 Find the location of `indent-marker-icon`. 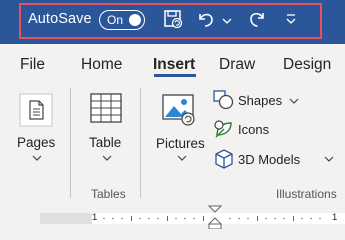

indent-marker-icon is located at coordinates (215, 217).